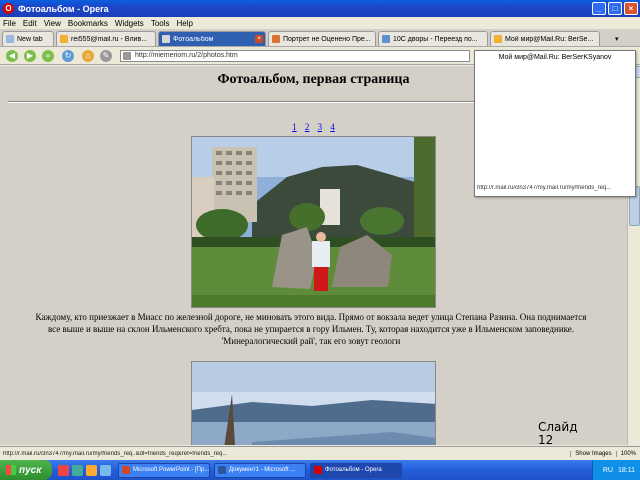  What do you see at coordinates (627, 453) in the screenshot?
I see `zoom-level: 100%` at bounding box center [627, 453].